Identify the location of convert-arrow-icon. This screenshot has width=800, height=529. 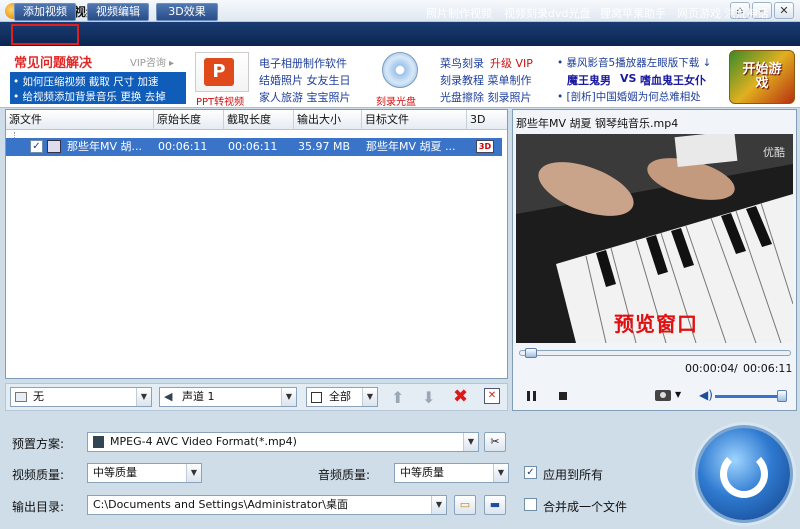
(744, 474).